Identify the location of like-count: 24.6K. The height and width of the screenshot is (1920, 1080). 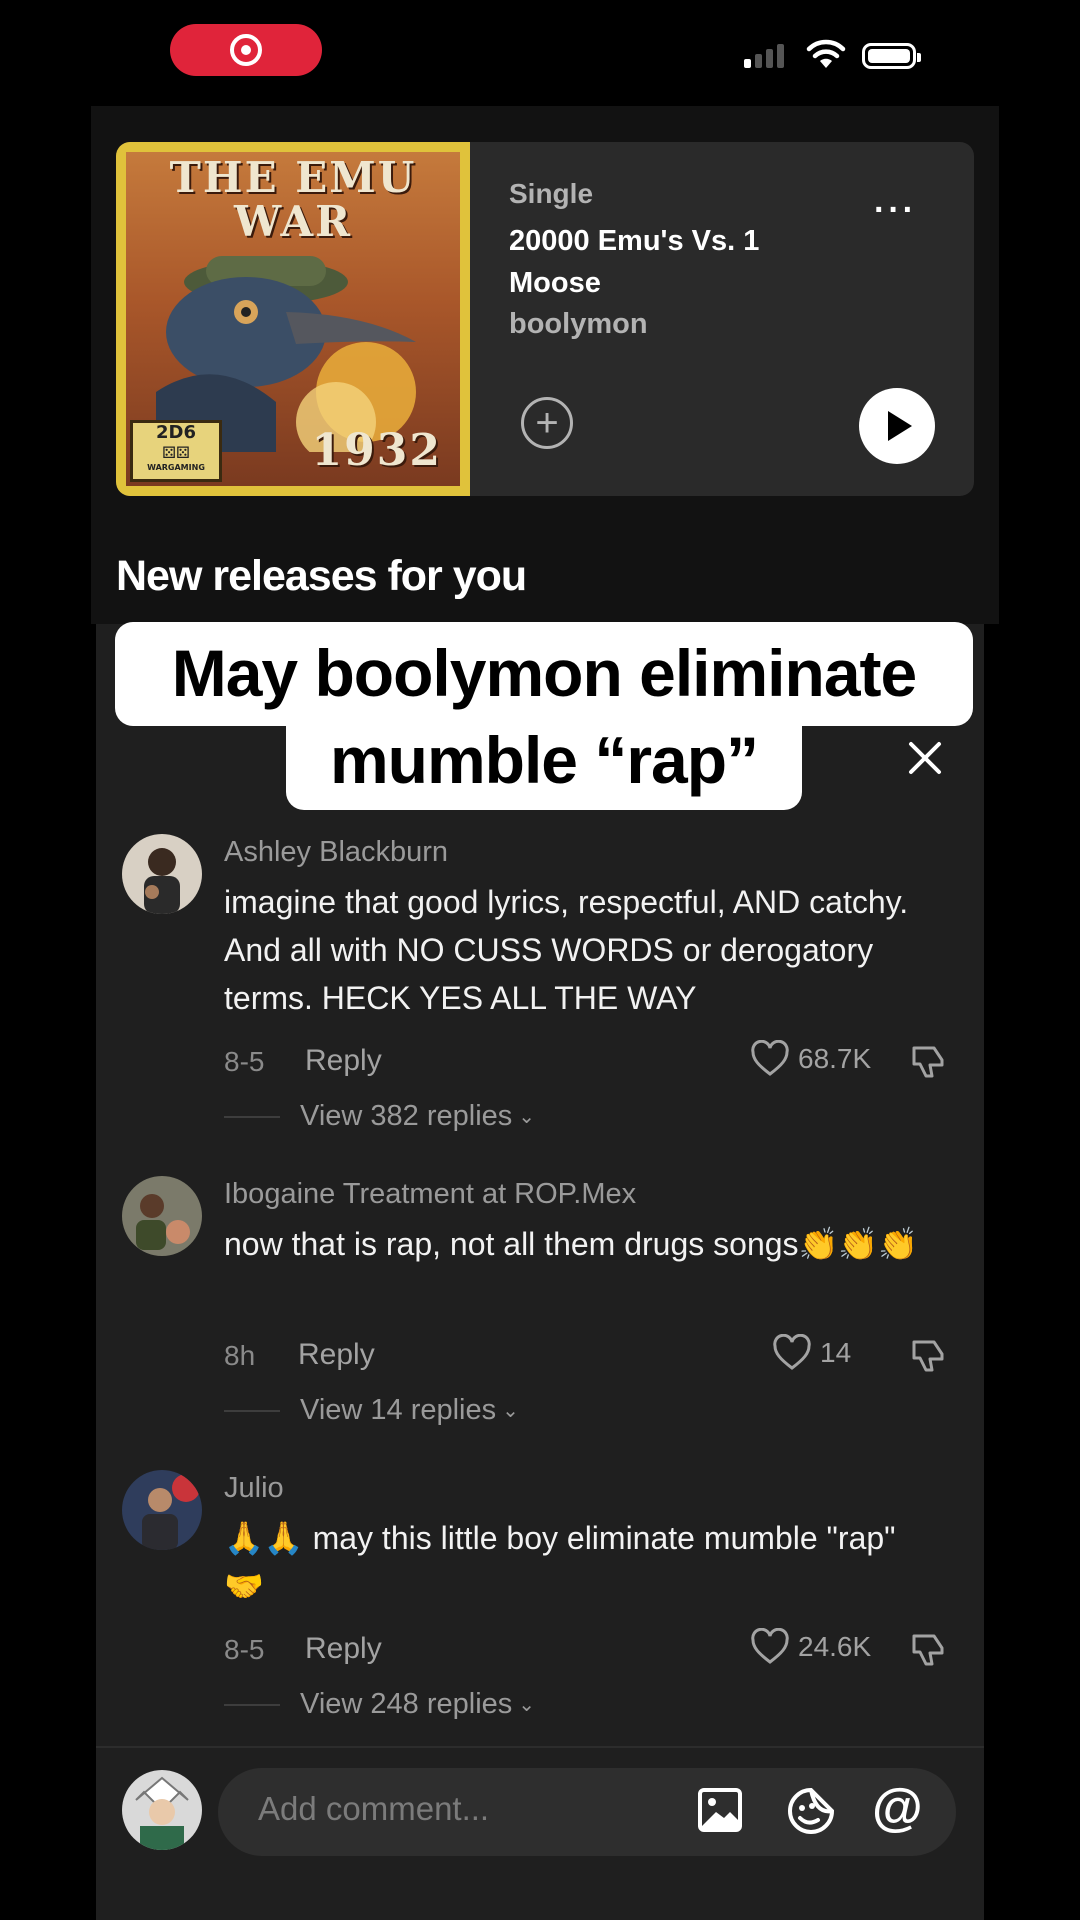
(835, 1646).